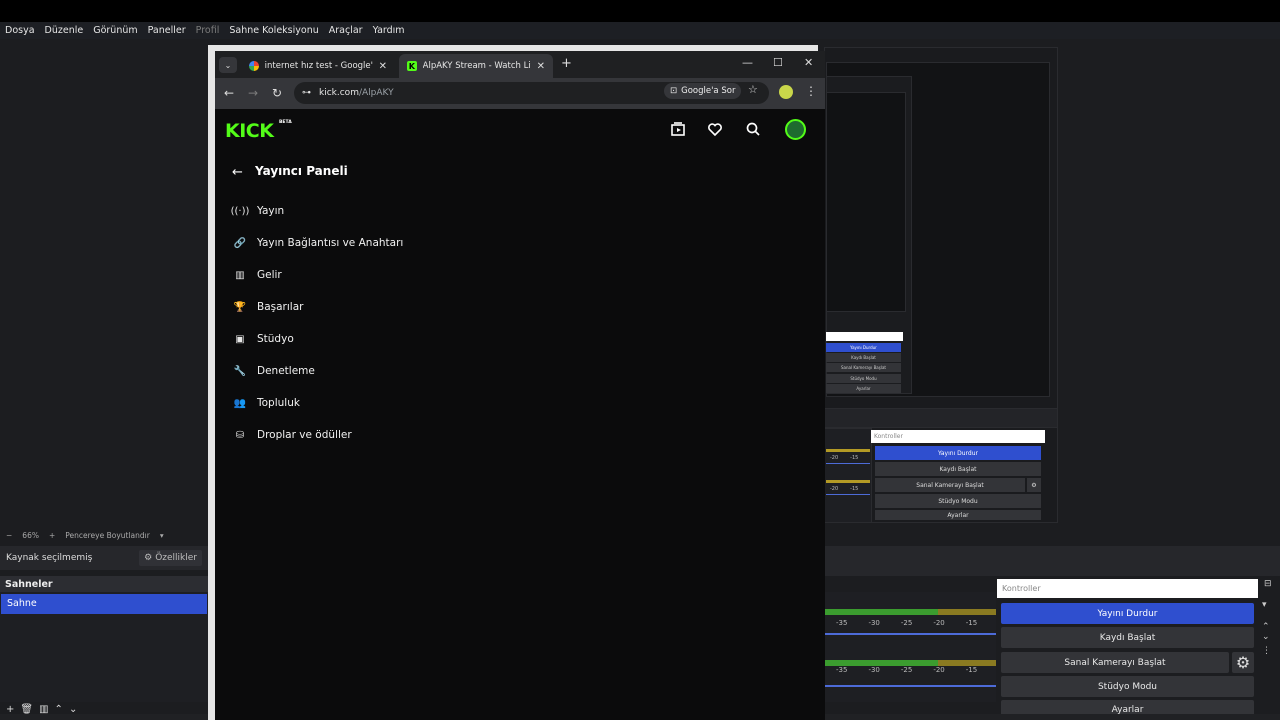 The image size is (1280, 720). Describe the element at coordinates (678, 129) in the screenshot. I see `following-video-icon` at that location.